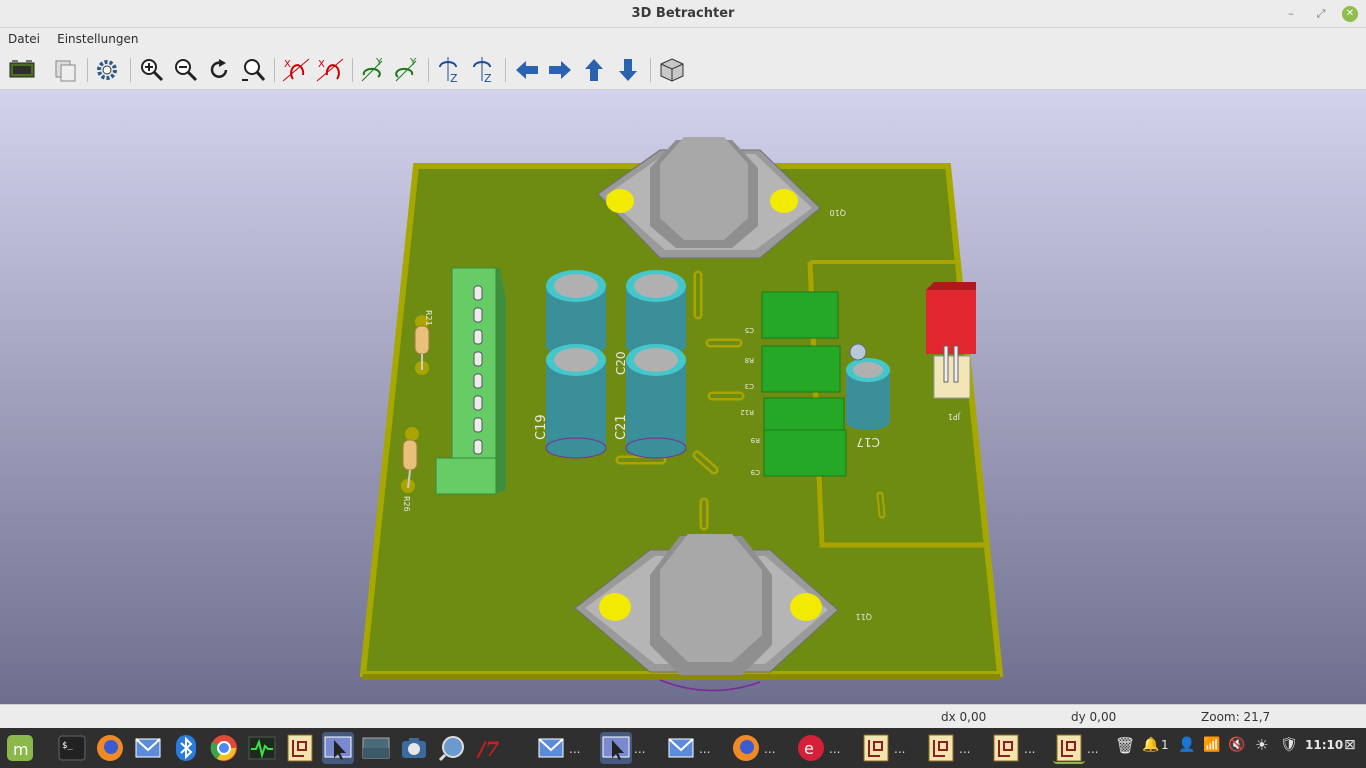 The width and height of the screenshot is (1366, 768). Describe the element at coordinates (951, 318) in the screenshot. I see `led-red` at that location.